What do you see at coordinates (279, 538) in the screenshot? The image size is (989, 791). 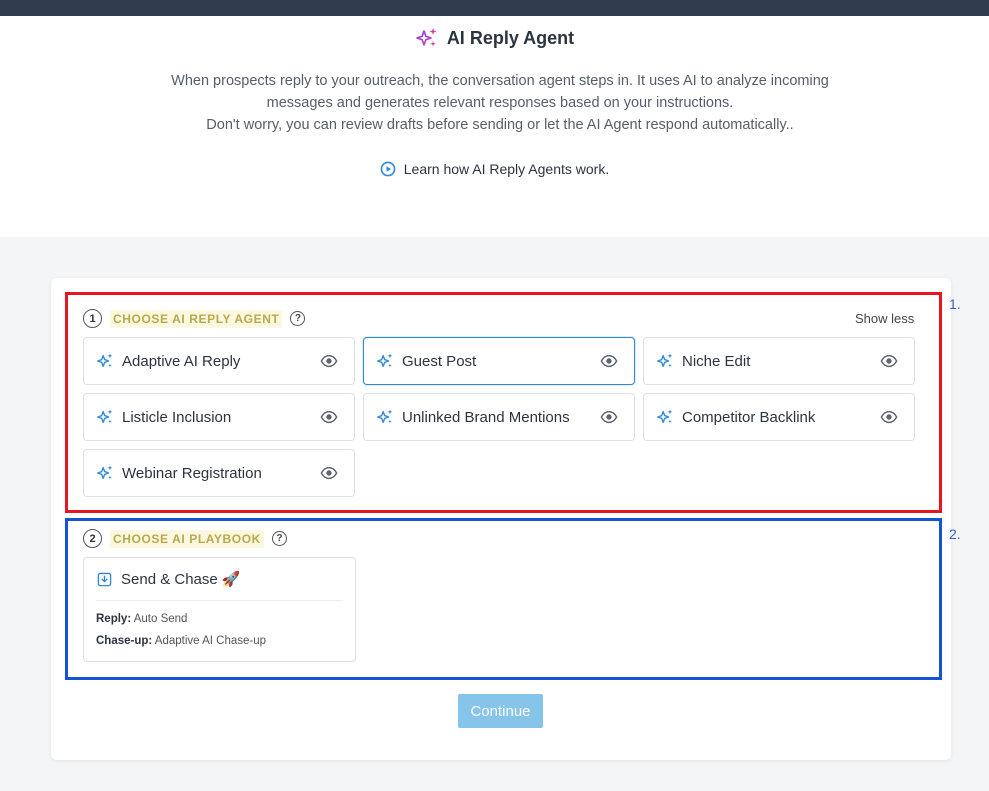 I see `step2-help-icon: ?` at bounding box center [279, 538].